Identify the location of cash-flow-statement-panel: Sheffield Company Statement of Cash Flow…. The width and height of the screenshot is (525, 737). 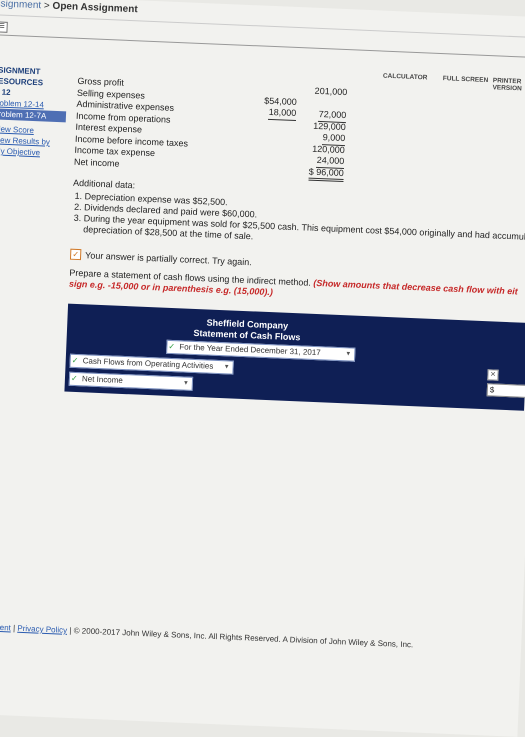
(294, 357).